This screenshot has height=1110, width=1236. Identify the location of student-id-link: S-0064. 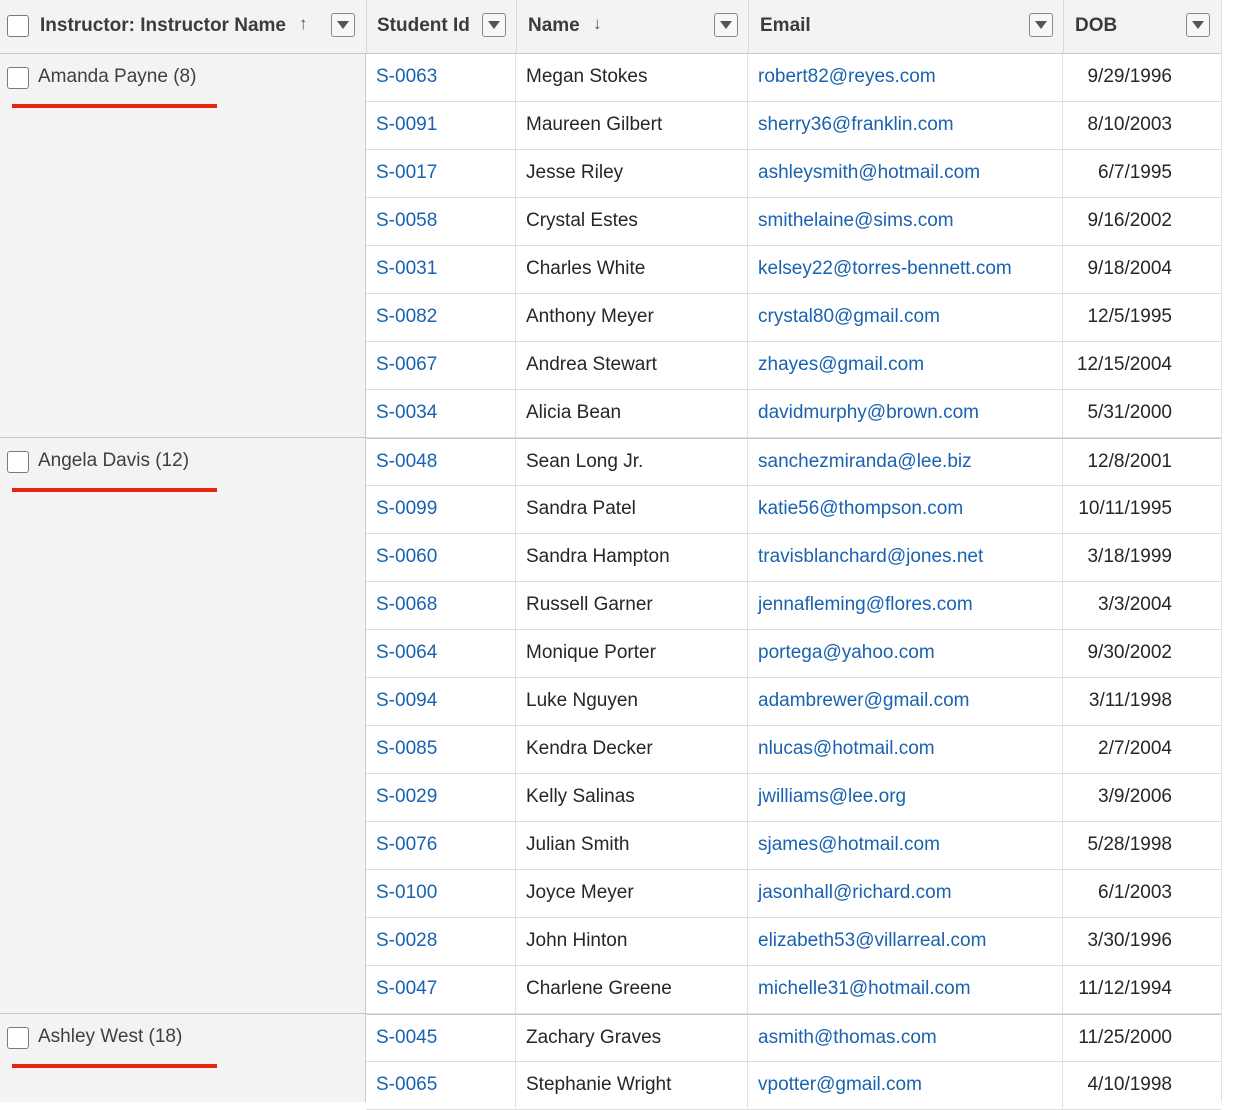
(441, 654).